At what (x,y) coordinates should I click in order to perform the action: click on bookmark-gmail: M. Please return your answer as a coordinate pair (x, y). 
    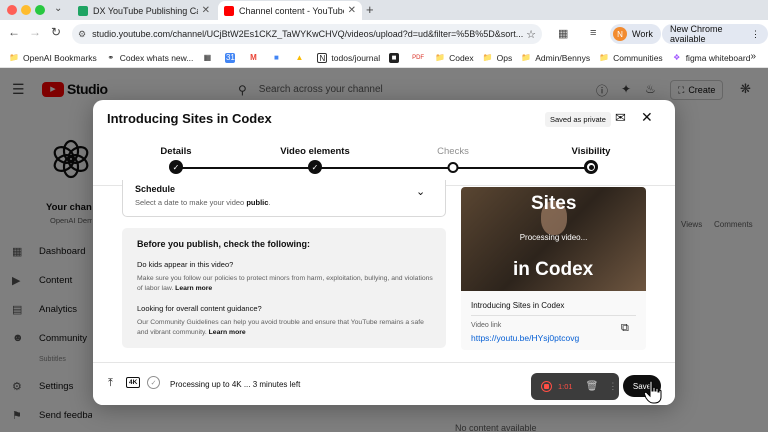
    Looking at the image, I should click on (255, 58).